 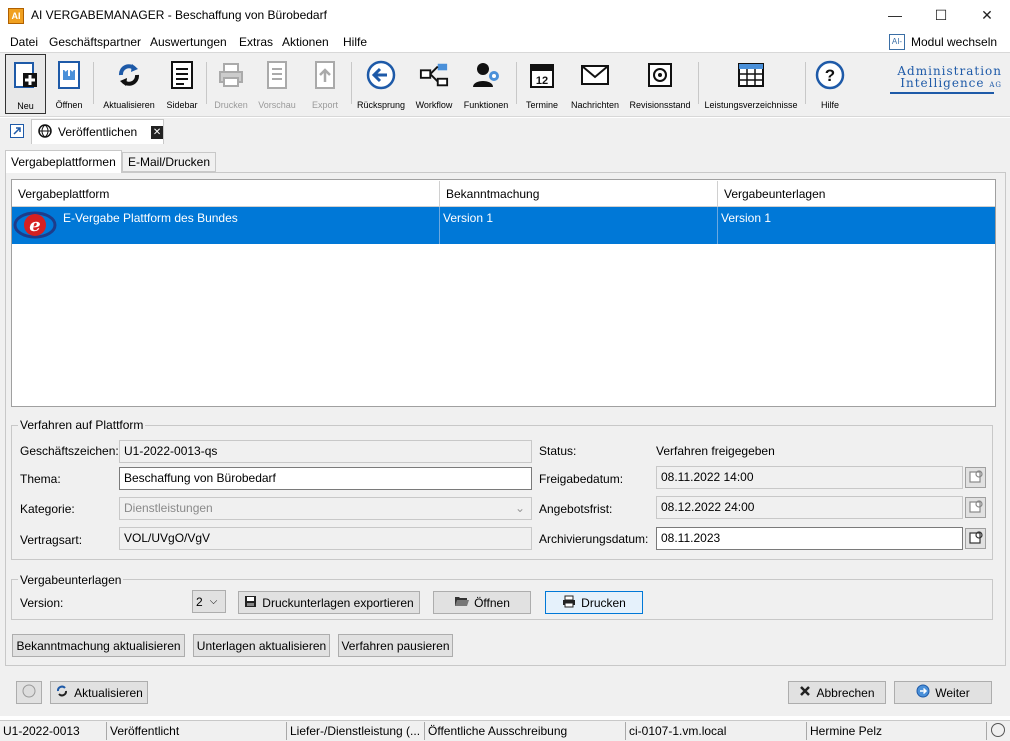 I want to click on modul-wechseln-button: AI- Modul wechseln, so click(x=943, y=42).